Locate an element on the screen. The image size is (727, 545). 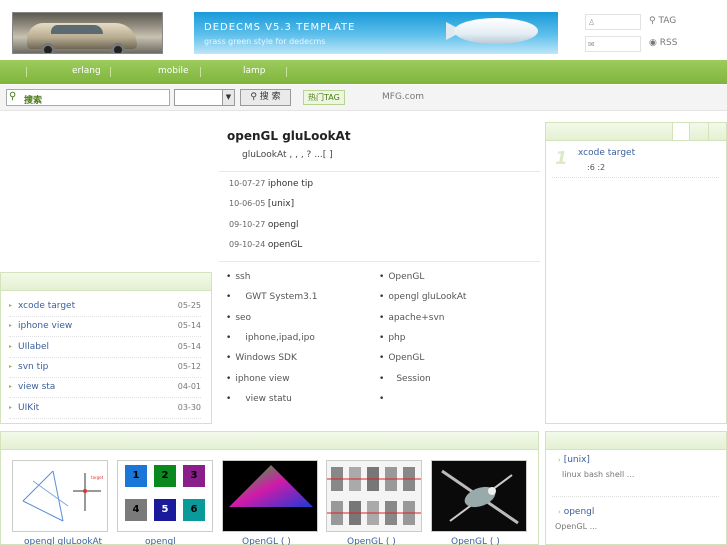
chevron-down-icon: ▼ is located at coordinates (228, 97).